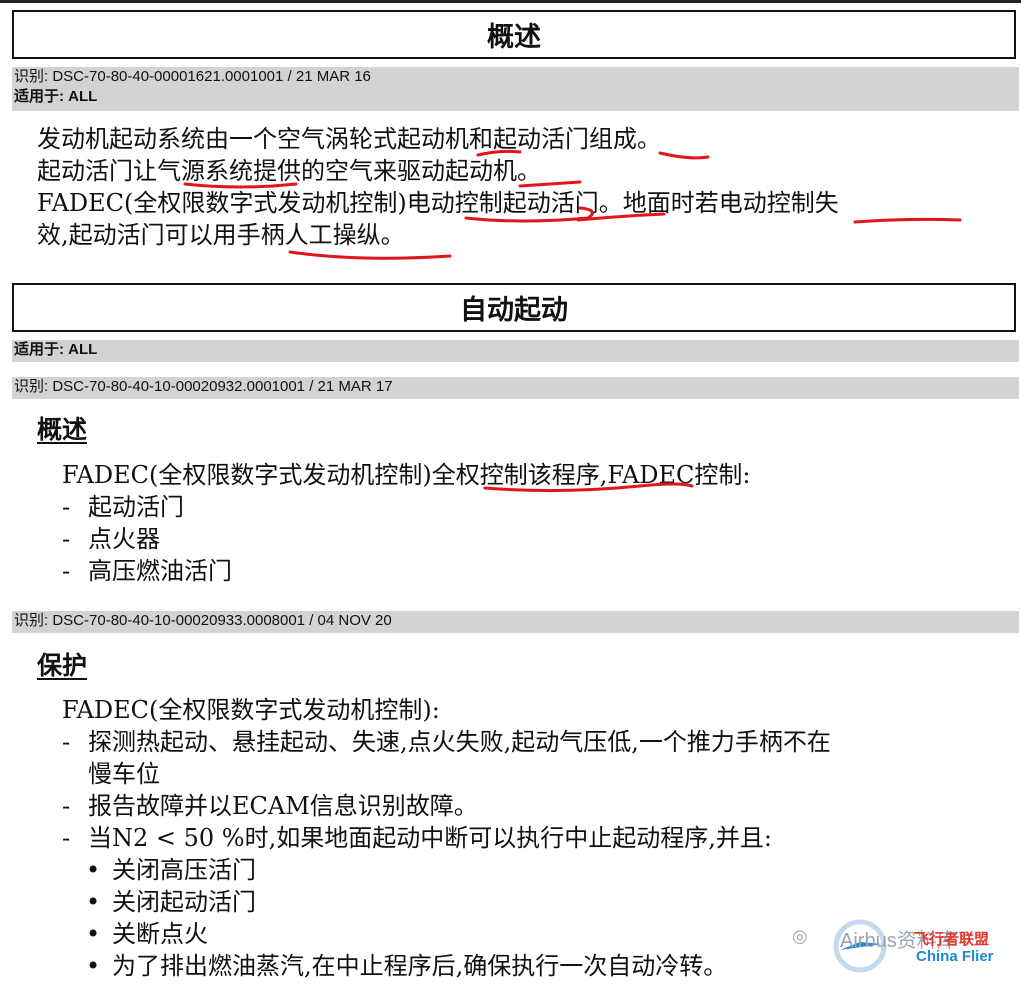 This screenshot has width=1021, height=985. Describe the element at coordinates (123, 507) in the screenshot. I see `list-item: - 起动活门` at that location.